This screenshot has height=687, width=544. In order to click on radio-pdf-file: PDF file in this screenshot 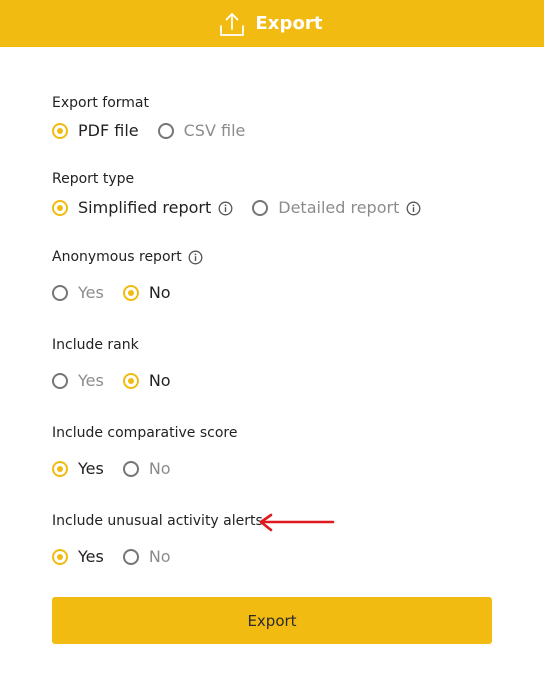, I will do `click(95, 131)`.